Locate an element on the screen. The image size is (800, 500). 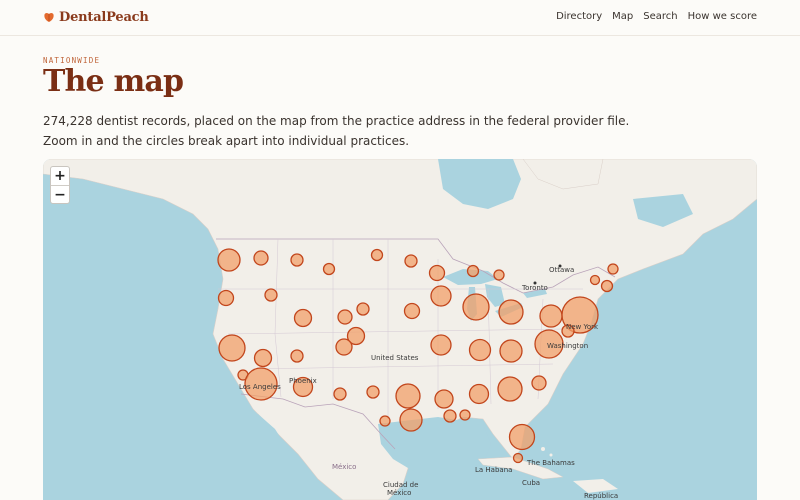
nav-link-how-we-score: How we score is located at coordinates (722, 16).